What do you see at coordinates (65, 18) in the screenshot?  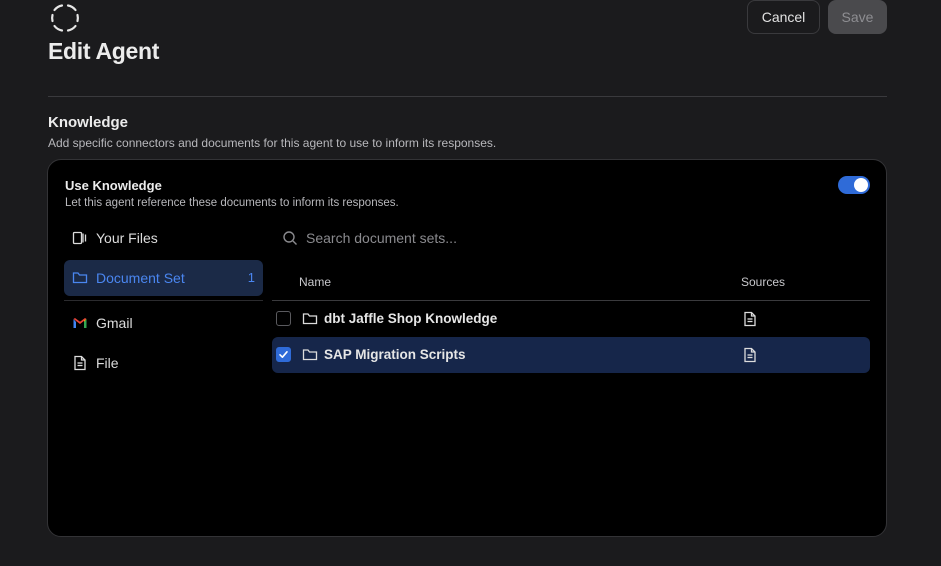 I see `app-logo-icon` at bounding box center [65, 18].